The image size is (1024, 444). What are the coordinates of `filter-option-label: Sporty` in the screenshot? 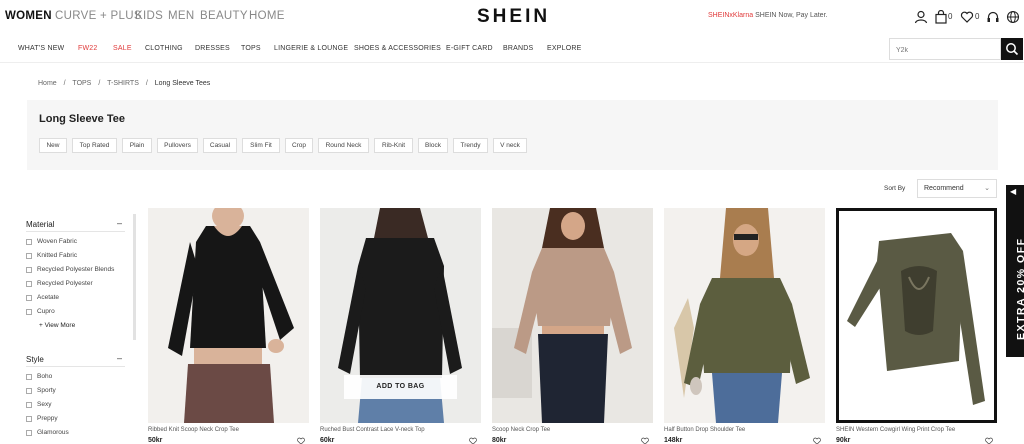 It's located at (46, 390).